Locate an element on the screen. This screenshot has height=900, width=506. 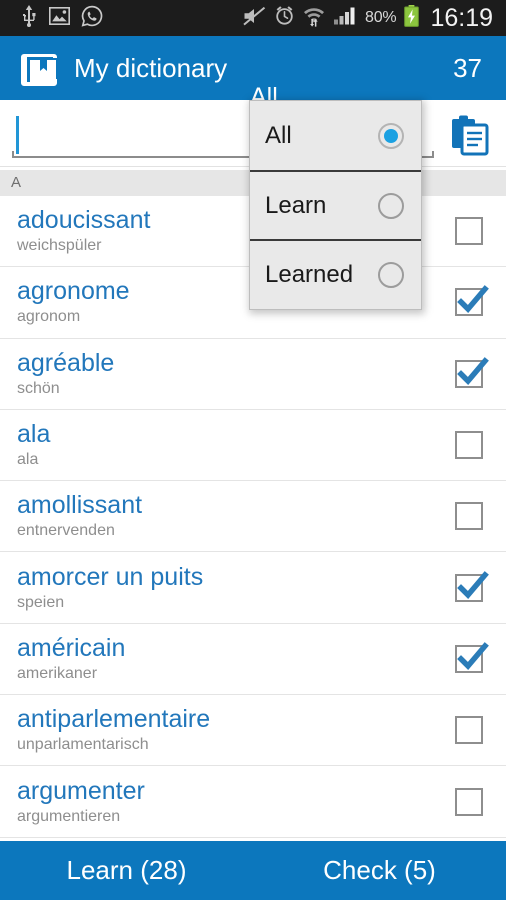
word-list-item-texts: américain amerikaner is located at coordinates (71, 659).